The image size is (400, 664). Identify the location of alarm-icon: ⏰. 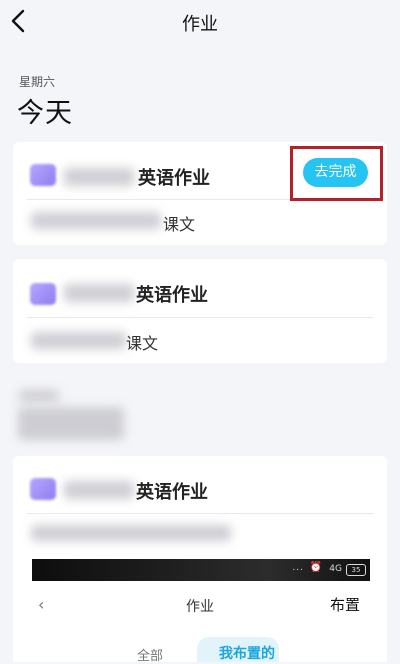
(315, 567).